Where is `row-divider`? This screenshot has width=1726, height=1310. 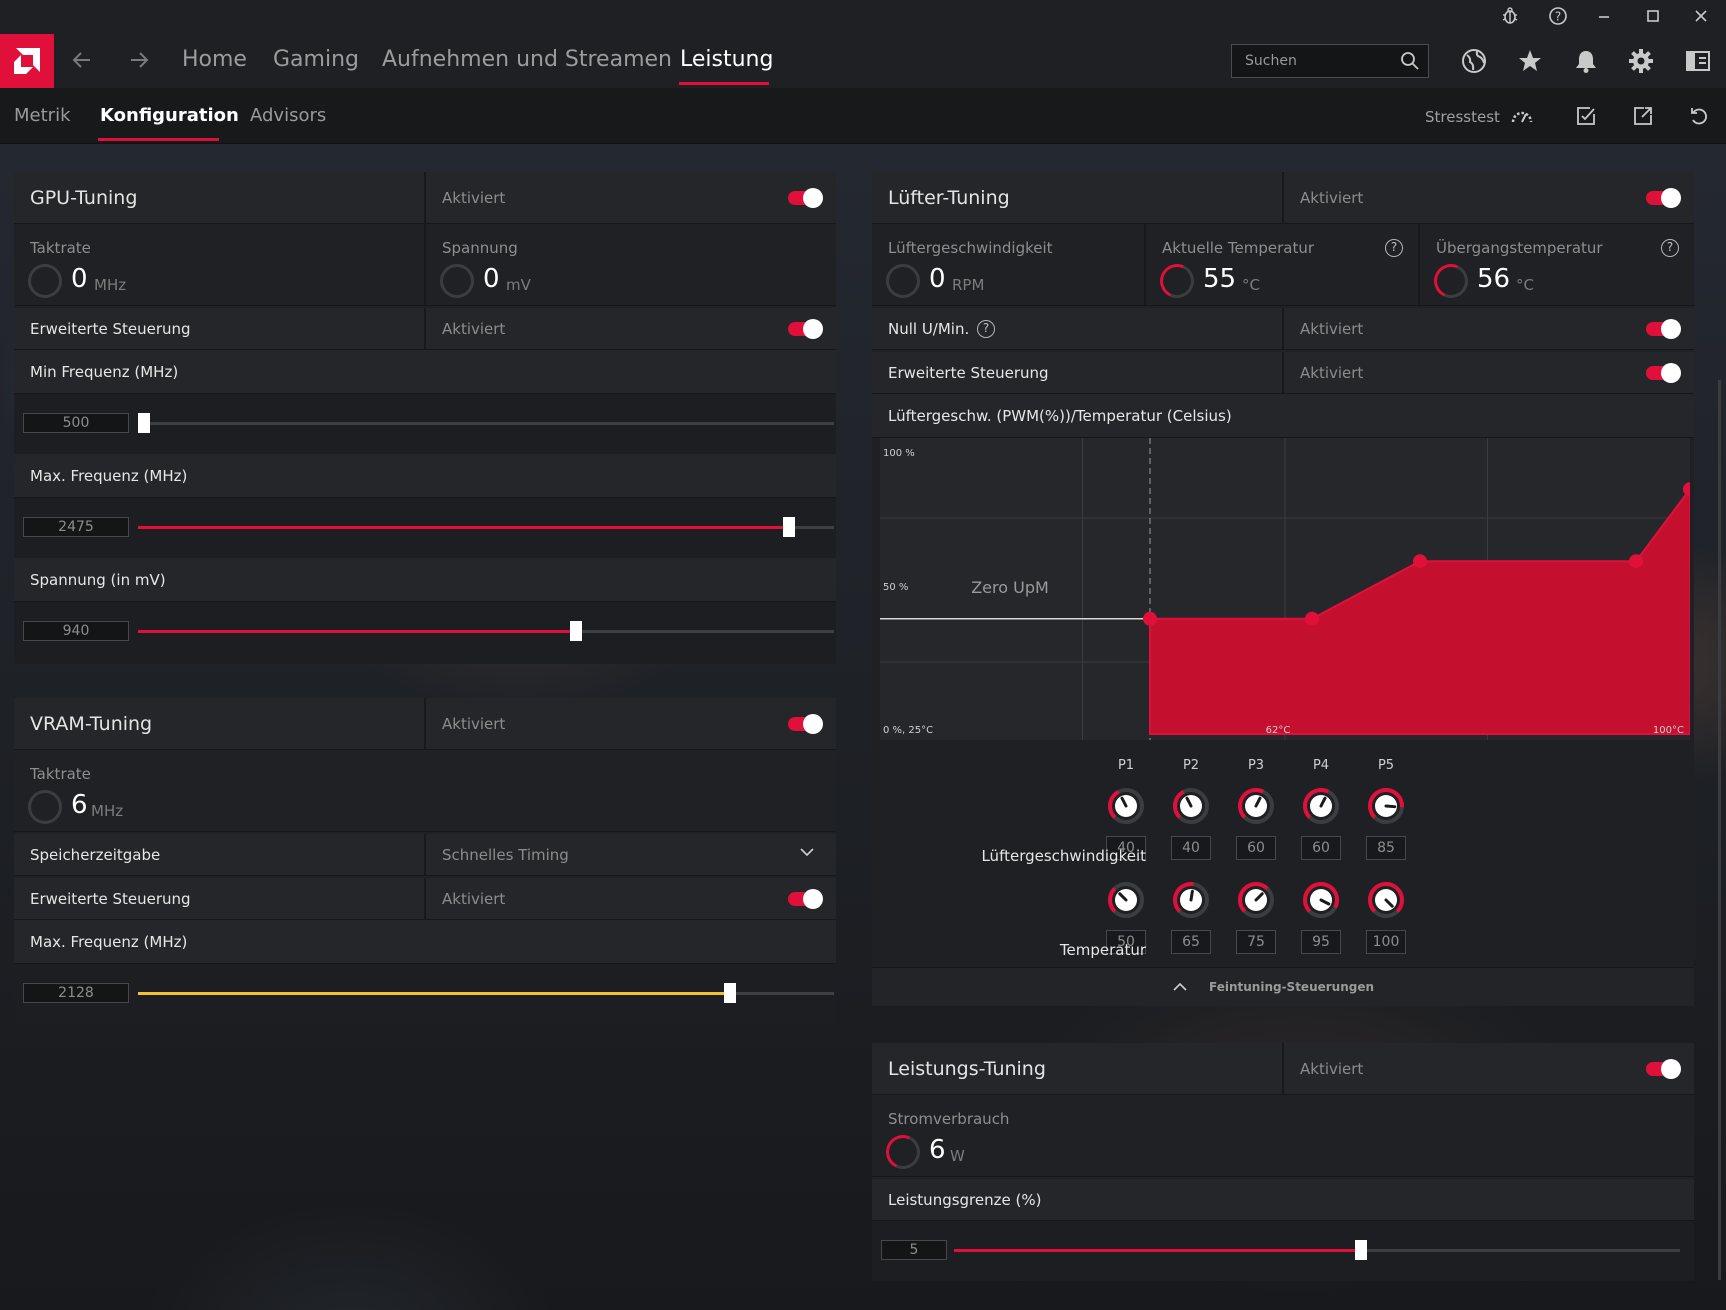
row-divider is located at coordinates (425, 328).